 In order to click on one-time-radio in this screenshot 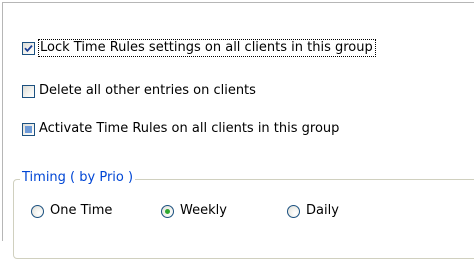, I will do `click(37, 211)`.